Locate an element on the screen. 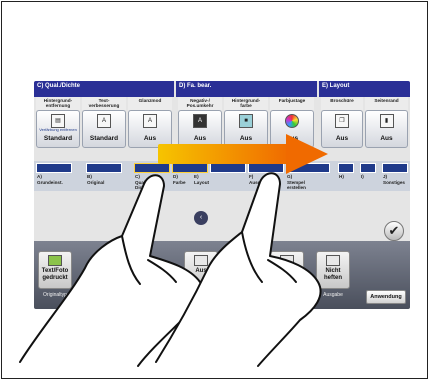  cat-background-color: Hintergrund- farbe is located at coordinates (246, 103).